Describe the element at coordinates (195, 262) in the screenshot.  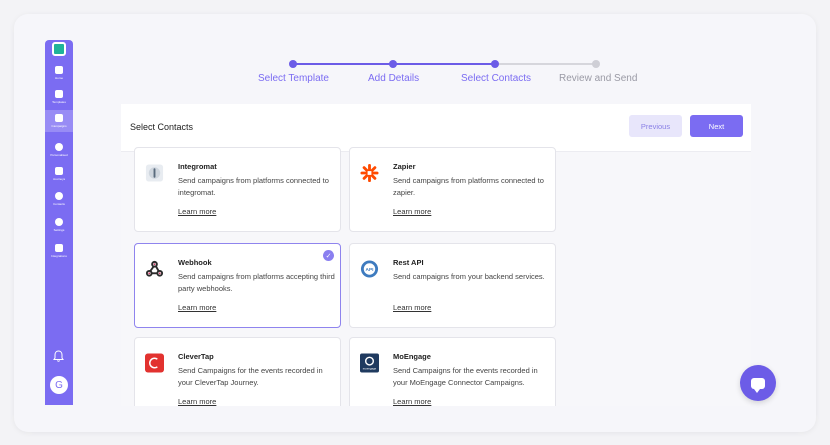
I see `card-title: Webhook` at that location.